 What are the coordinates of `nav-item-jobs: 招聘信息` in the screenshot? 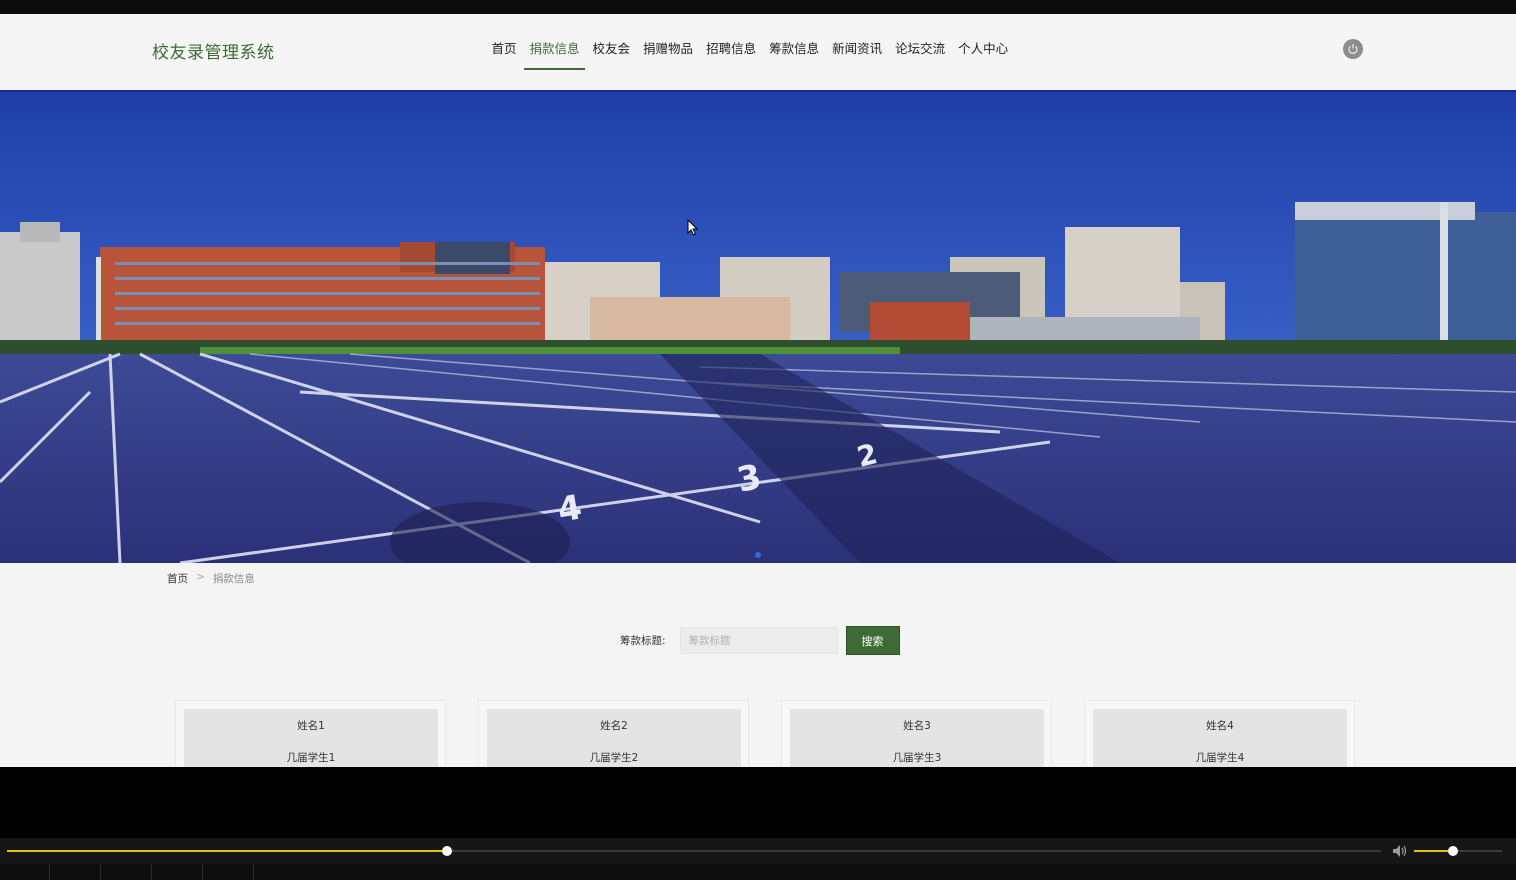 It's located at (731, 52).